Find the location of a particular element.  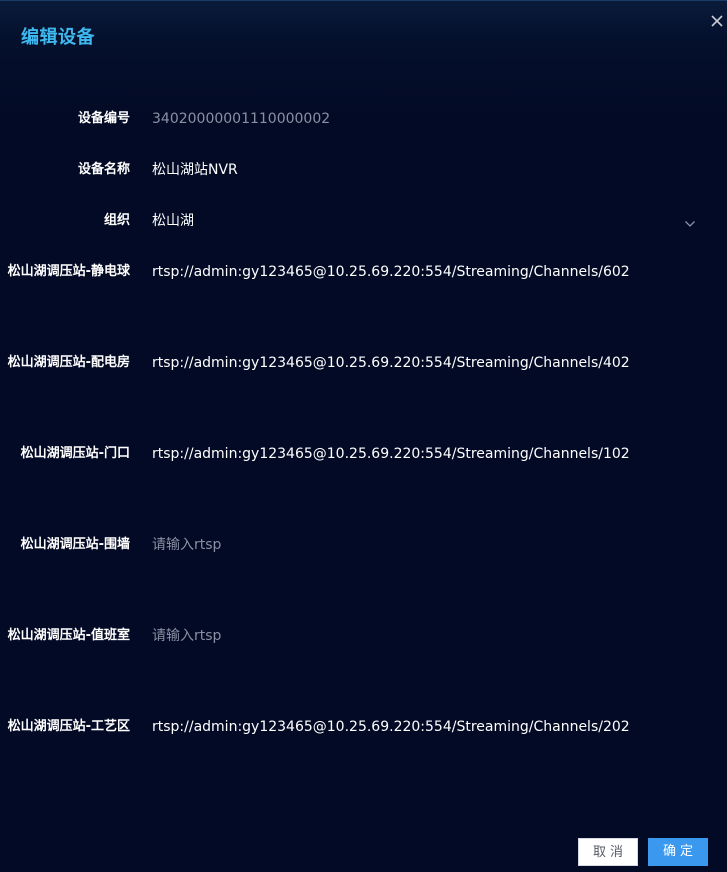

channel-label: 松山湖调压站-工艺区 is located at coordinates (68, 726).